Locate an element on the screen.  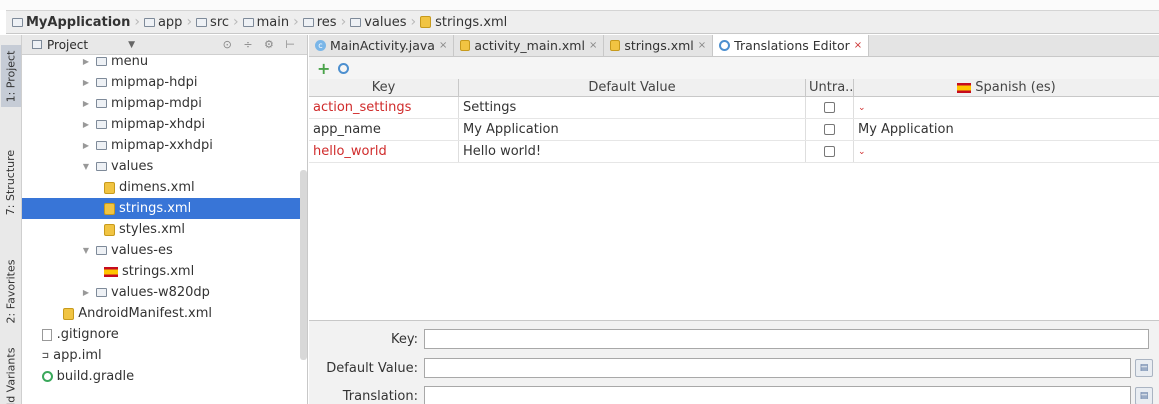
breadcrumb-label: MyApplication is located at coordinates (78, 22).